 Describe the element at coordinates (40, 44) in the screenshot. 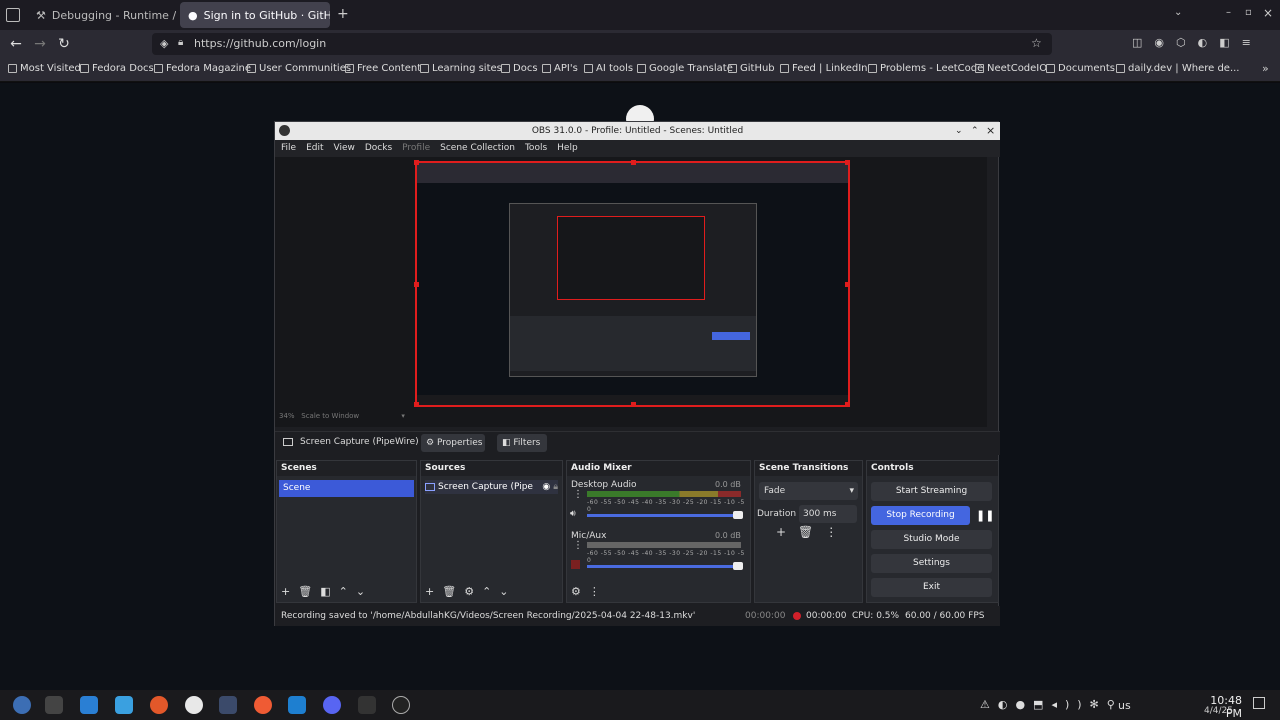

I see `forward-icon: →` at that location.